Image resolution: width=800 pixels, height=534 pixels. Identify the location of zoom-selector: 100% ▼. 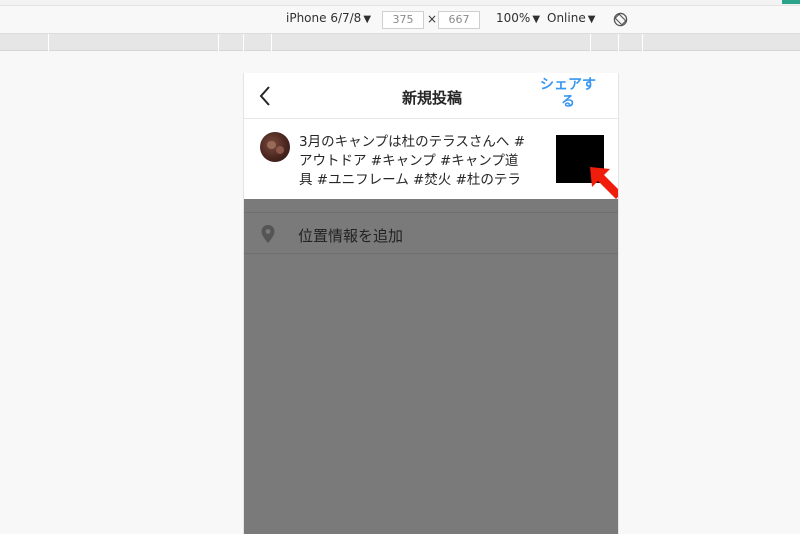
(518, 18).